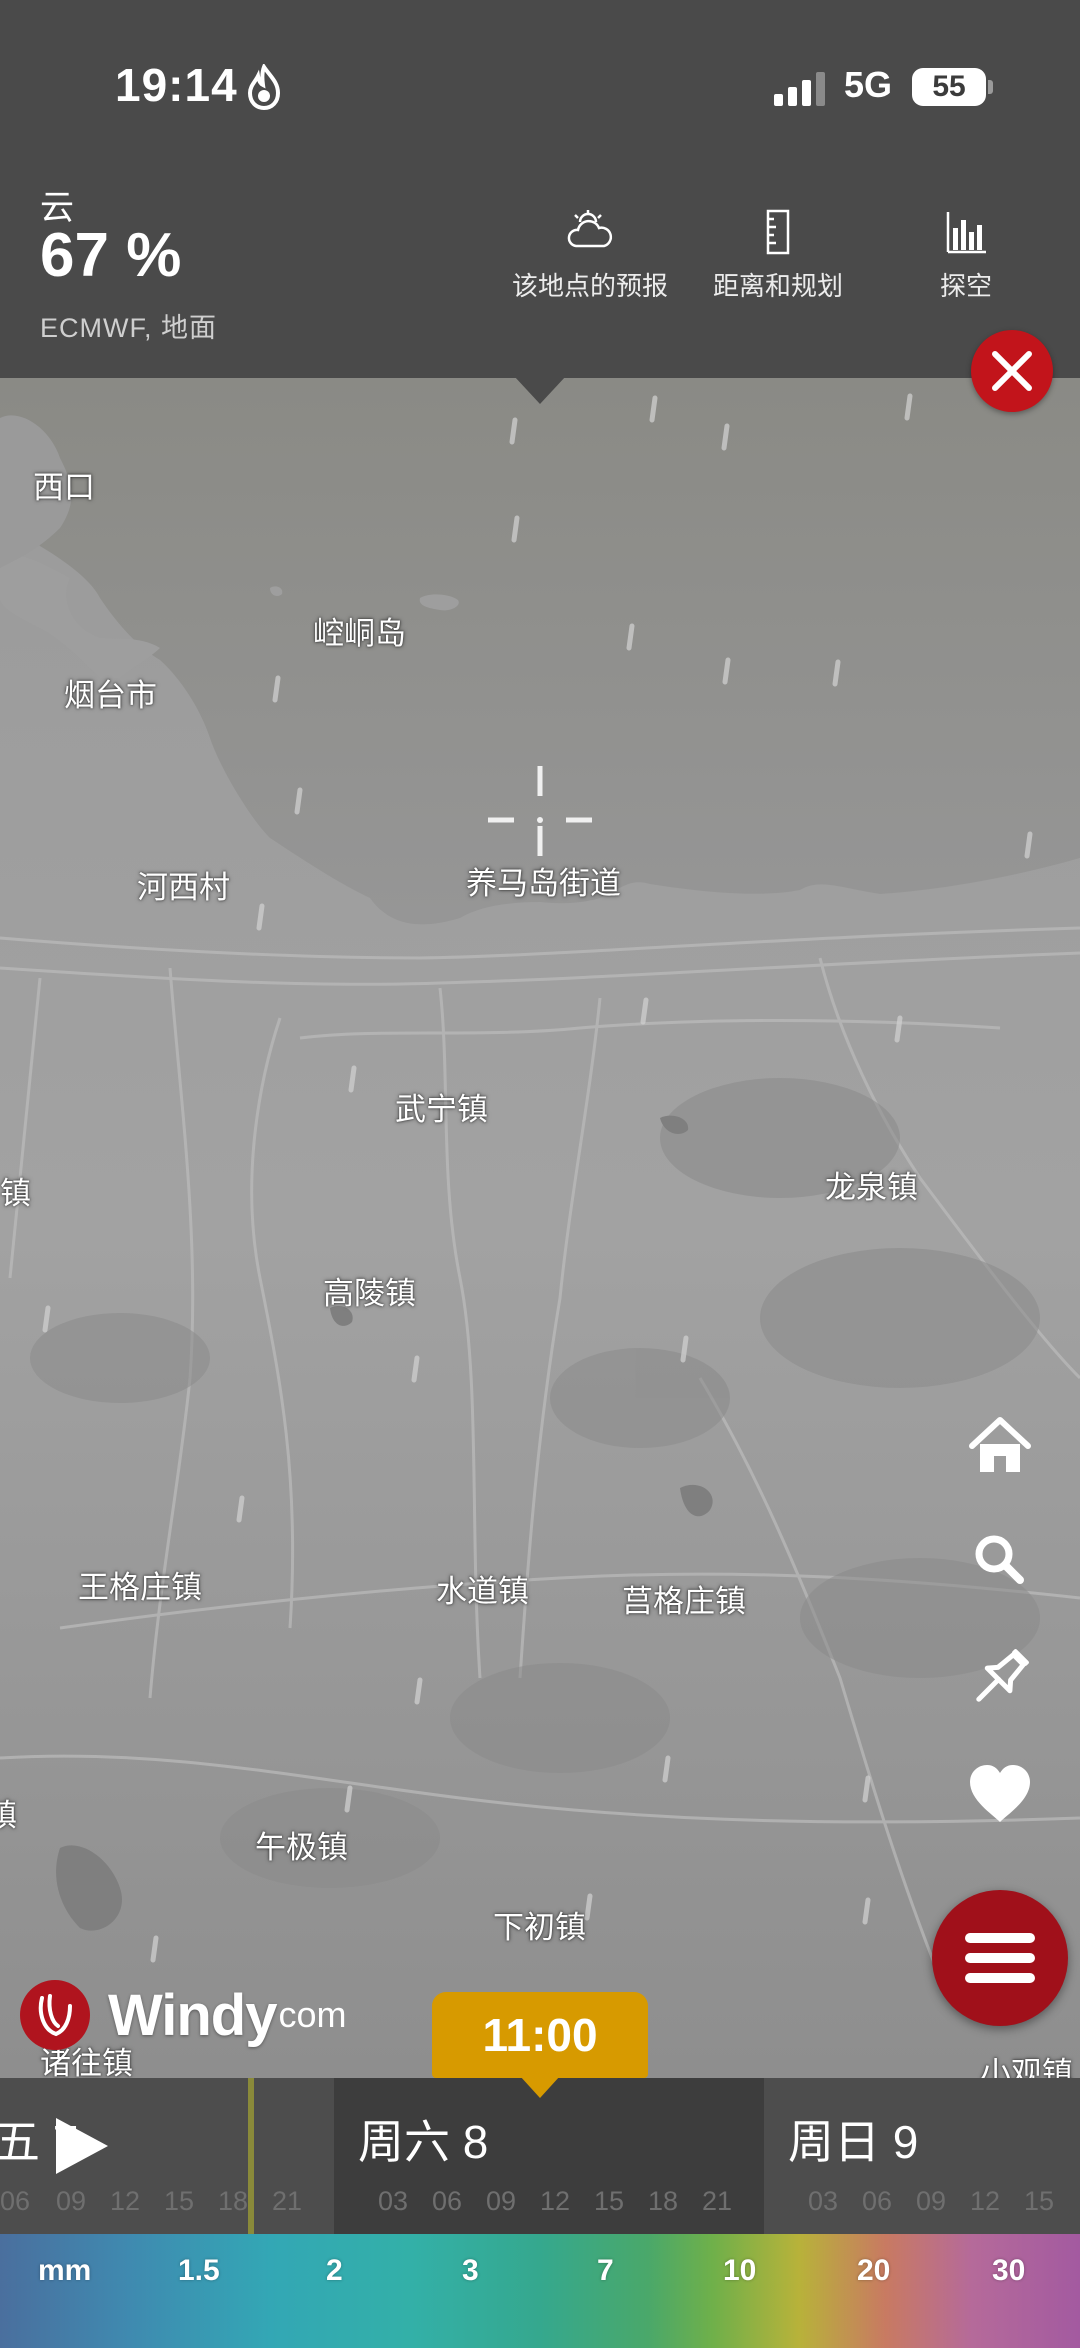  What do you see at coordinates (423, 2142) in the screenshot?
I see `day-label: 周六 8` at bounding box center [423, 2142].